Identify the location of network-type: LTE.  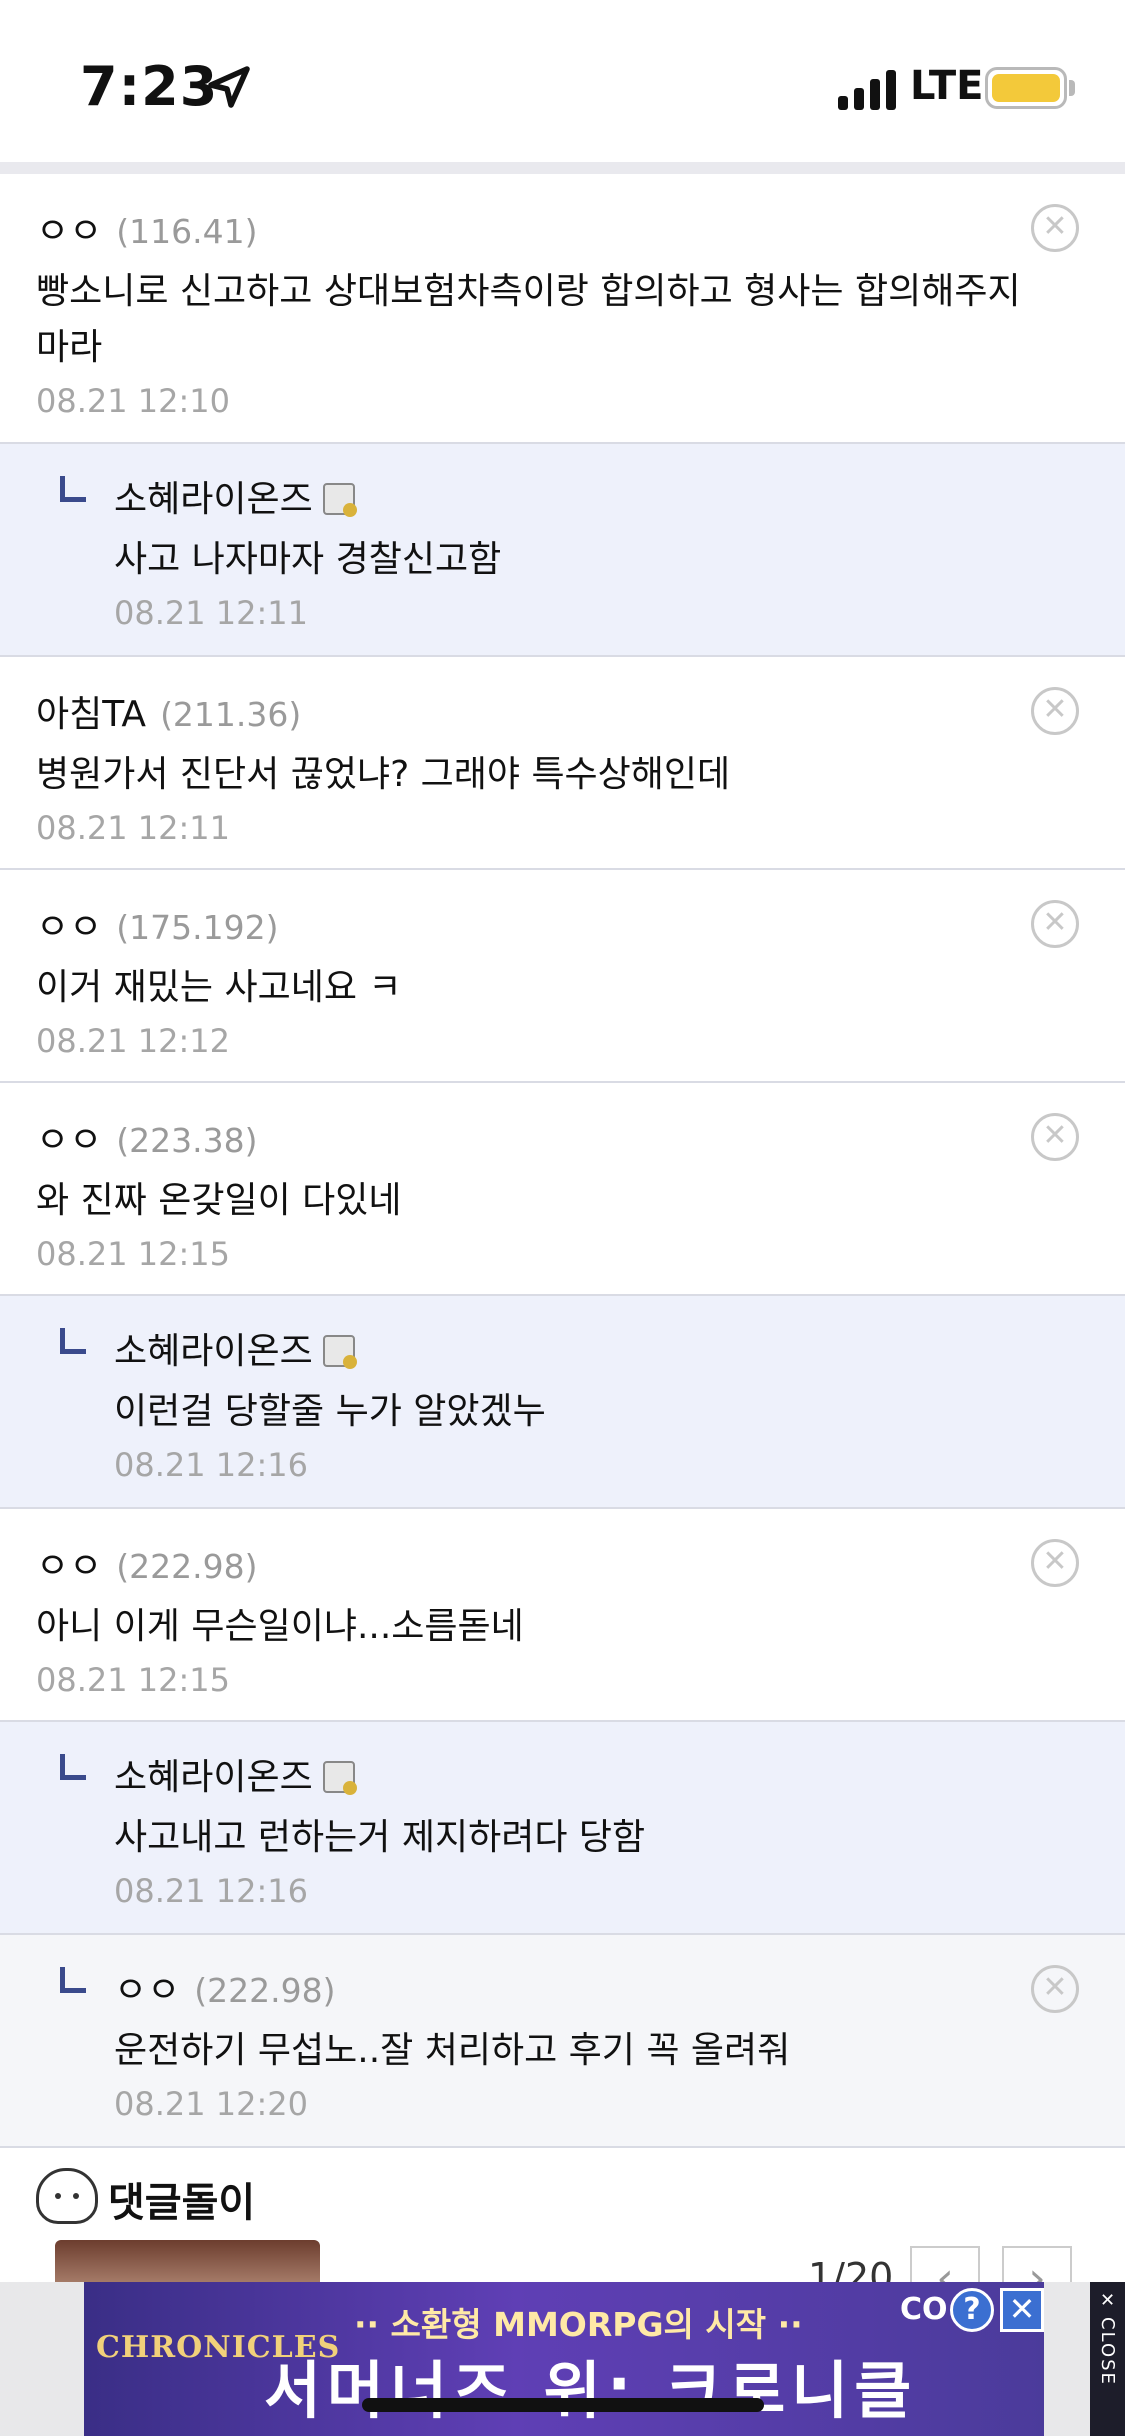
(947, 86).